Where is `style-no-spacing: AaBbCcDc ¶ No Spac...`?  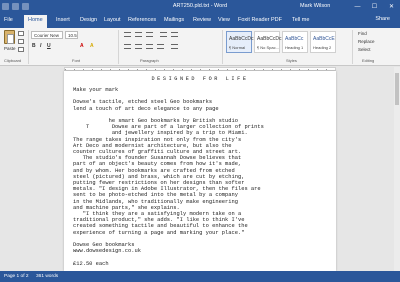
style-no-spacing: AaBbCcDc ¶ No Spac... is located at coordinates (268, 42).